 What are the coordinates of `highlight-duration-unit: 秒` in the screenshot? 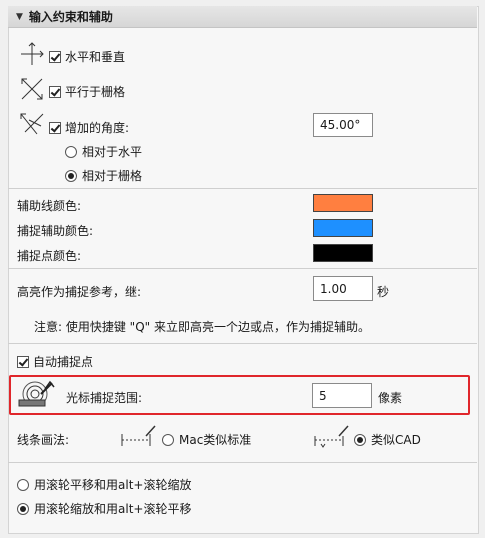 It's located at (383, 292).